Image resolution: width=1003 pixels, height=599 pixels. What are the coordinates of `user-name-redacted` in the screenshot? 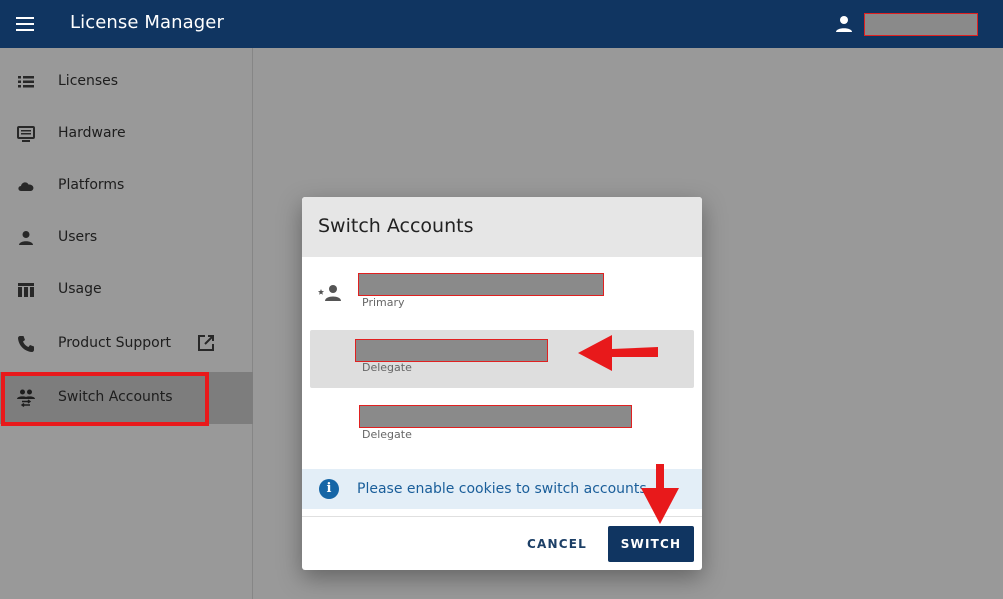 It's located at (921, 24).